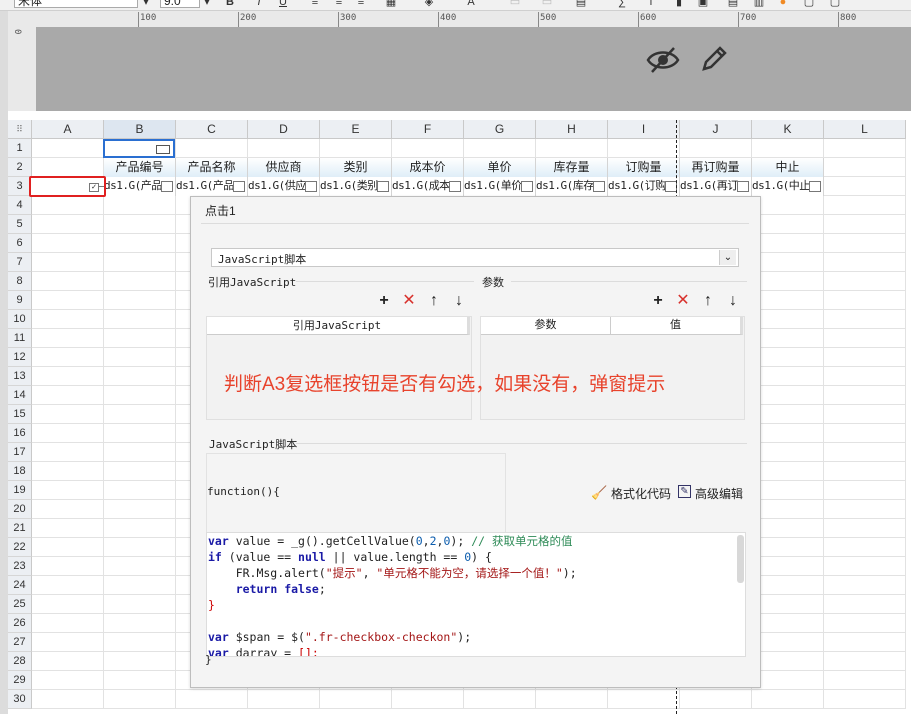 The height and width of the screenshot is (714, 911). Describe the element at coordinates (20, 414) in the screenshot. I see `row-header-15: 15` at that location.